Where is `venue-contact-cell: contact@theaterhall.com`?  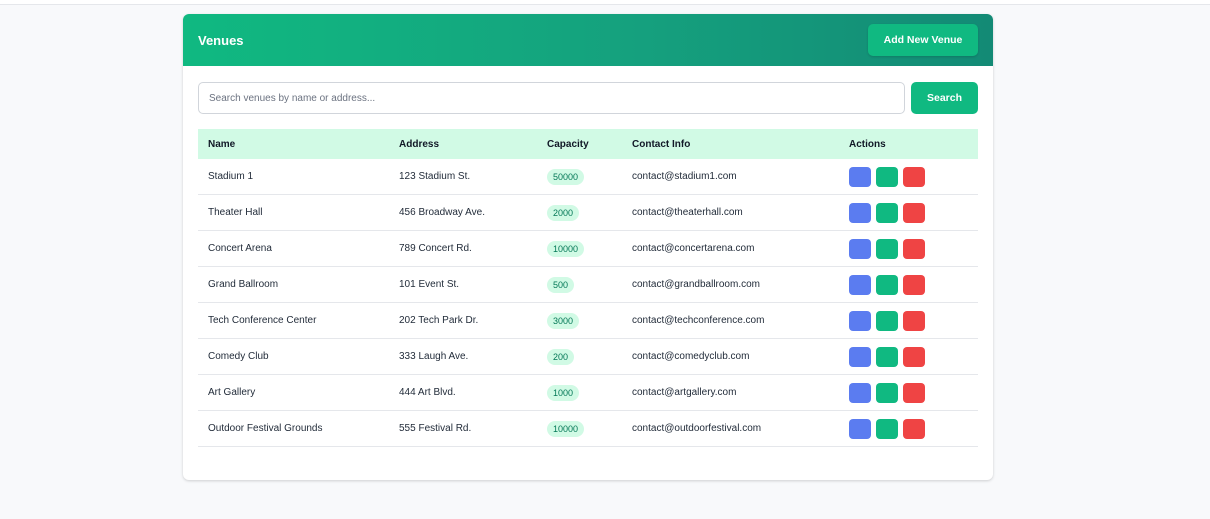 venue-contact-cell: contact@theaterhall.com is located at coordinates (730, 212).